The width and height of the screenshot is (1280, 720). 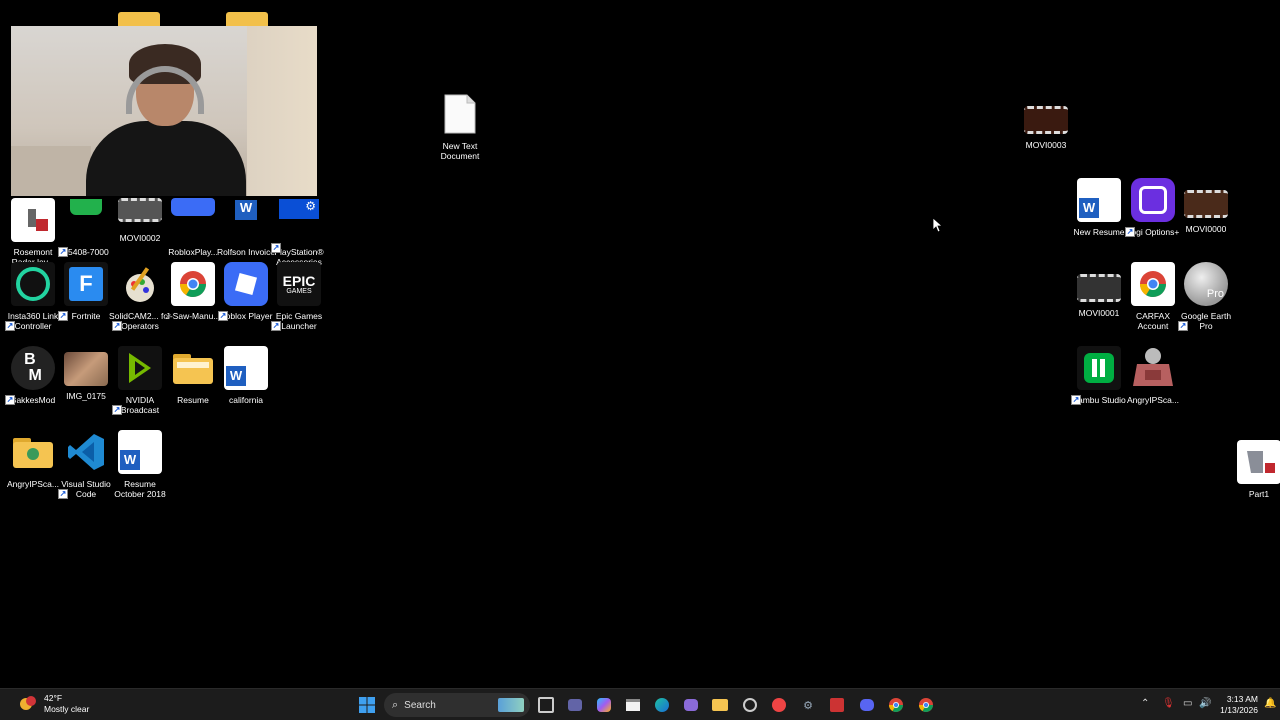 What do you see at coordinates (460, 114) in the screenshot?
I see `text-file-icon` at bounding box center [460, 114].